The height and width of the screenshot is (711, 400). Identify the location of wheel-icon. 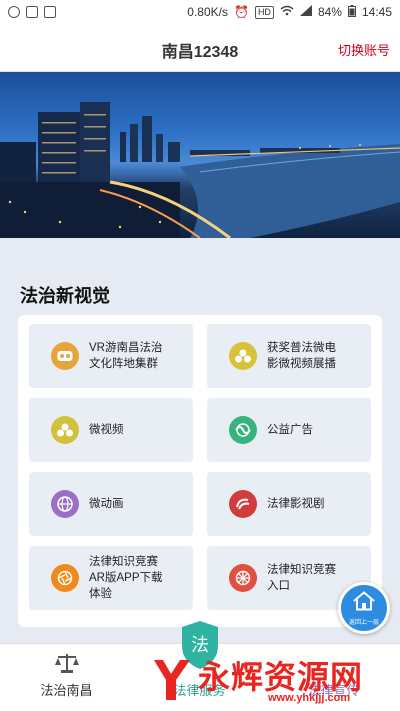
(243, 578).